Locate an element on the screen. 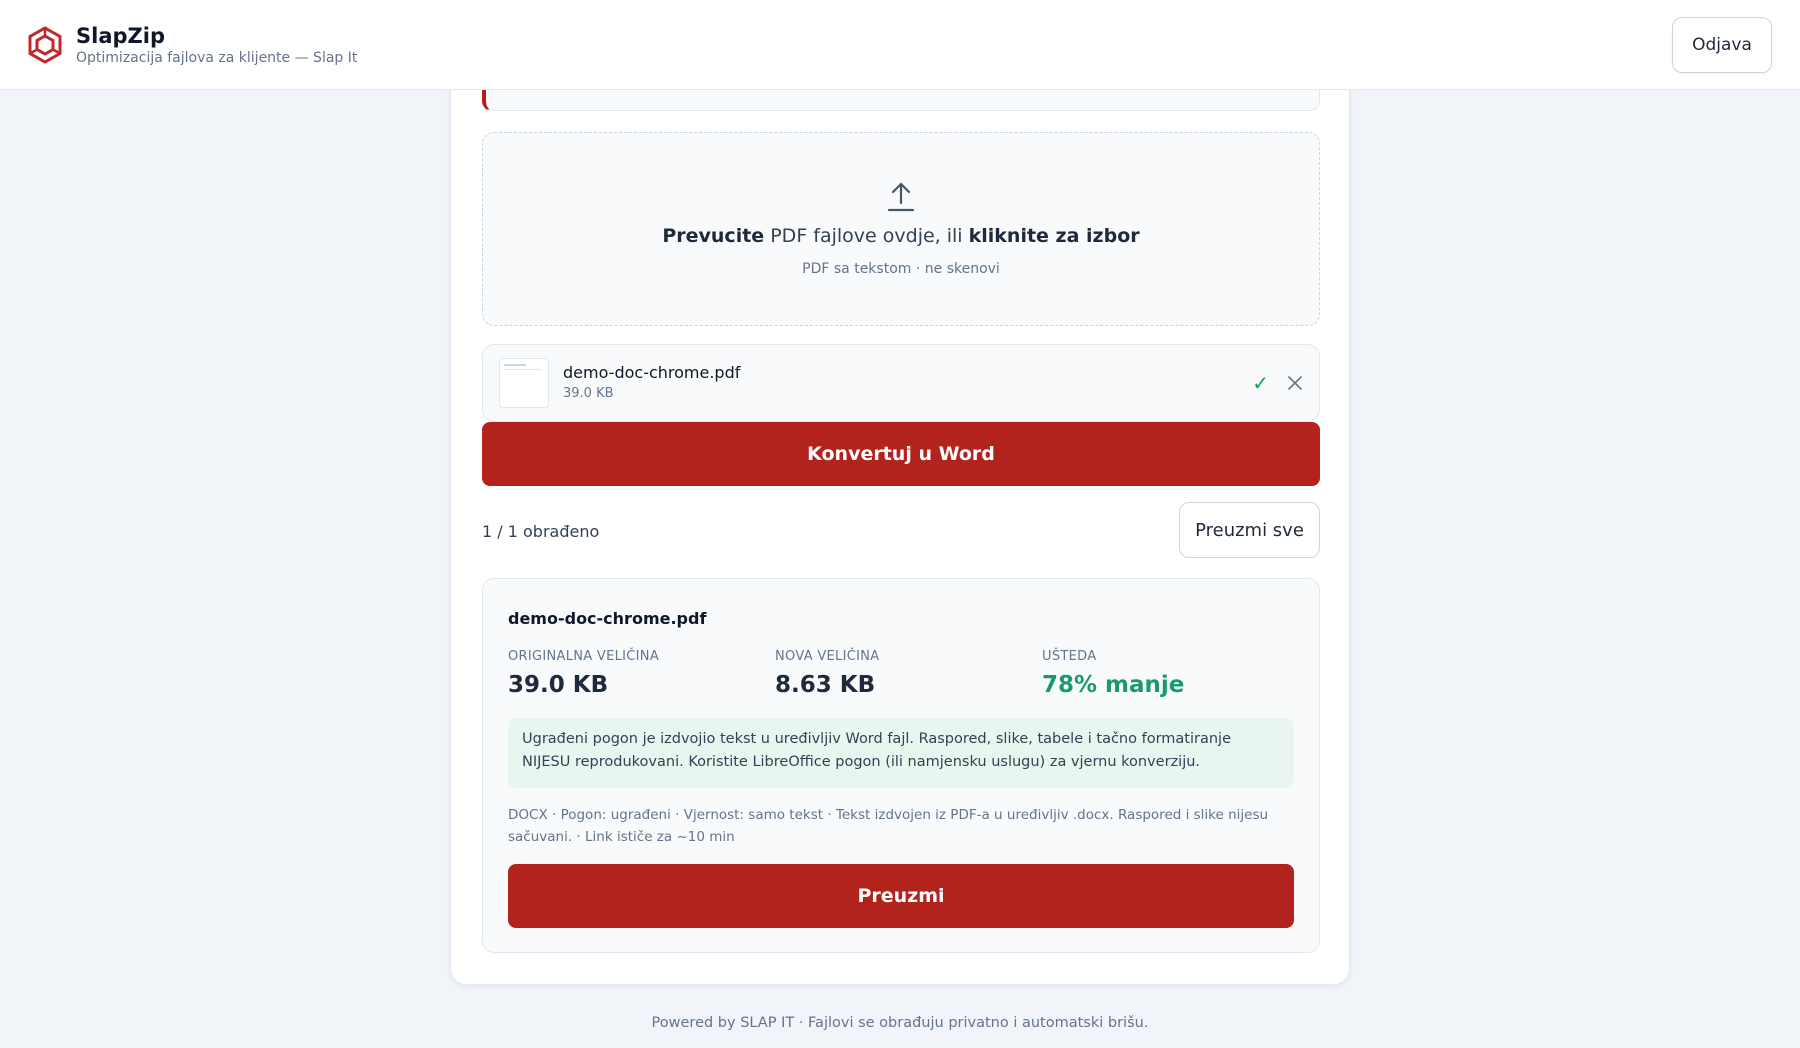 This screenshot has height=1048, width=1800. file-thumbnail is located at coordinates (524, 383).